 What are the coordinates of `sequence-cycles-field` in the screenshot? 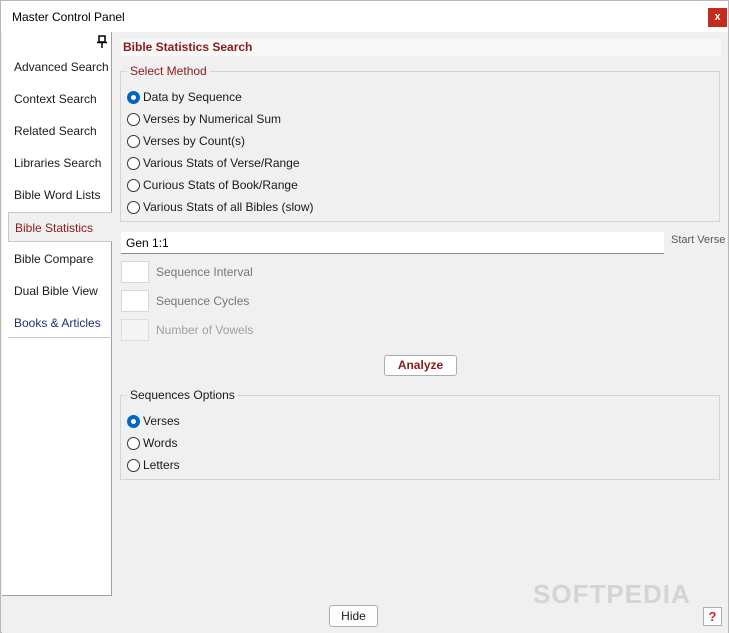 It's located at (135, 301).